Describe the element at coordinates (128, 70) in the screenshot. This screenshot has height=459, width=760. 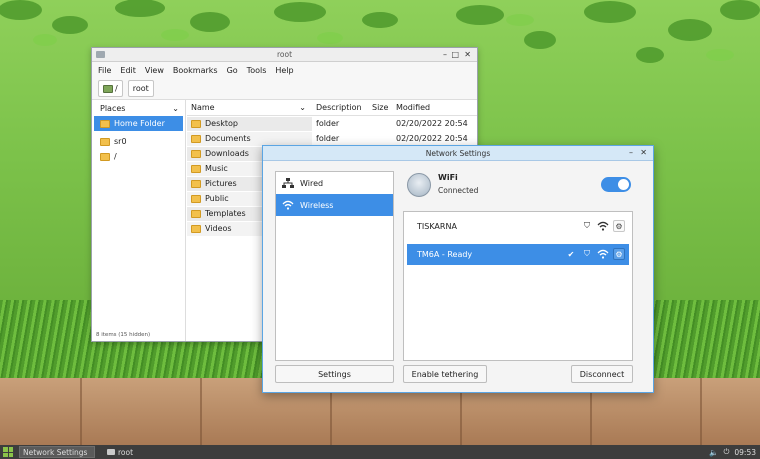
I see `menu-edit: Edit` at that location.